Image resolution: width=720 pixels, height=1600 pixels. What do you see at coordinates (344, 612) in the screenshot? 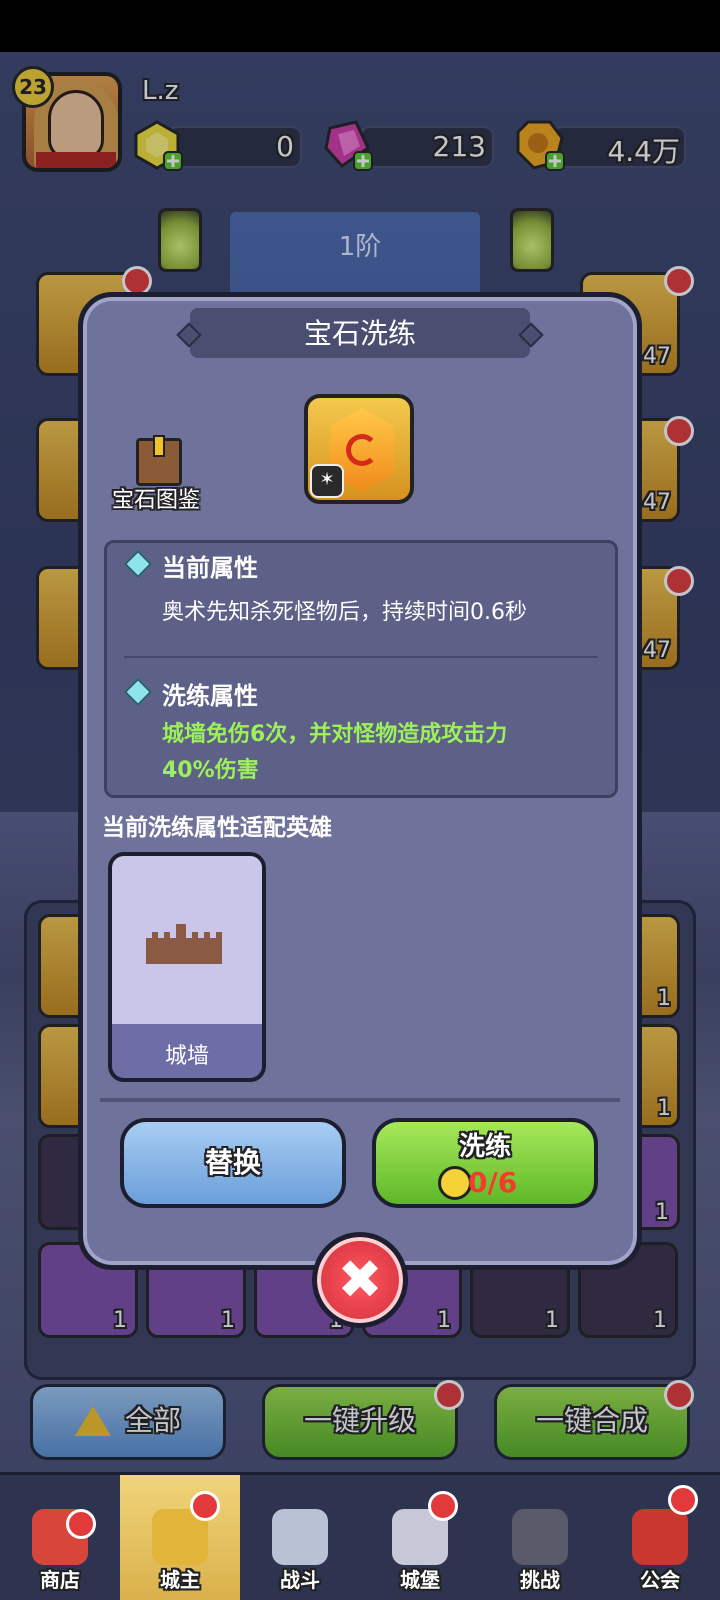
I see `current-attr-text: 奥术先知杀死怪物后，持续时间0.6秒` at bounding box center [344, 612].